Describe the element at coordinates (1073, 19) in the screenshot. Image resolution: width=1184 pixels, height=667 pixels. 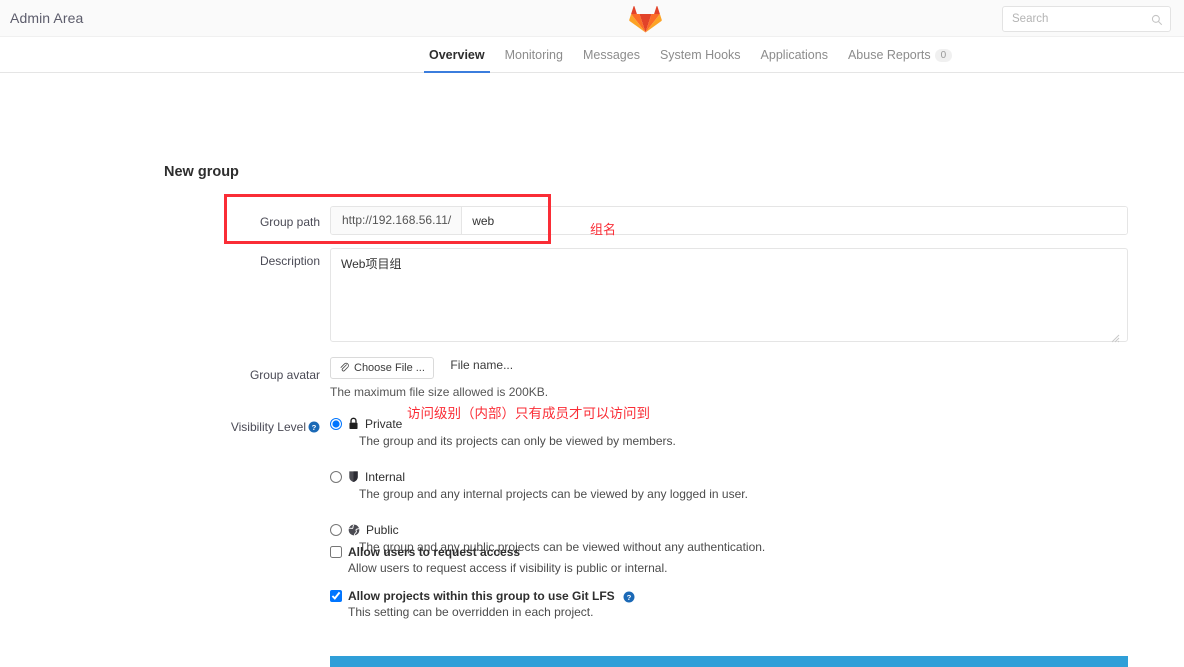
I see `search-input` at that location.